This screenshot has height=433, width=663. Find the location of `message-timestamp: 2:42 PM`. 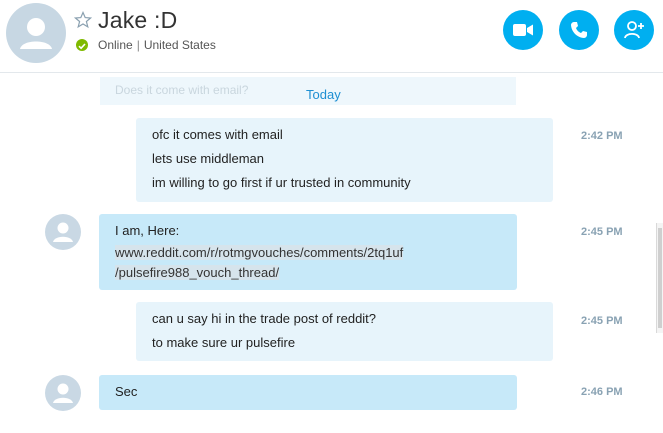

message-timestamp: 2:42 PM is located at coordinates (602, 136).